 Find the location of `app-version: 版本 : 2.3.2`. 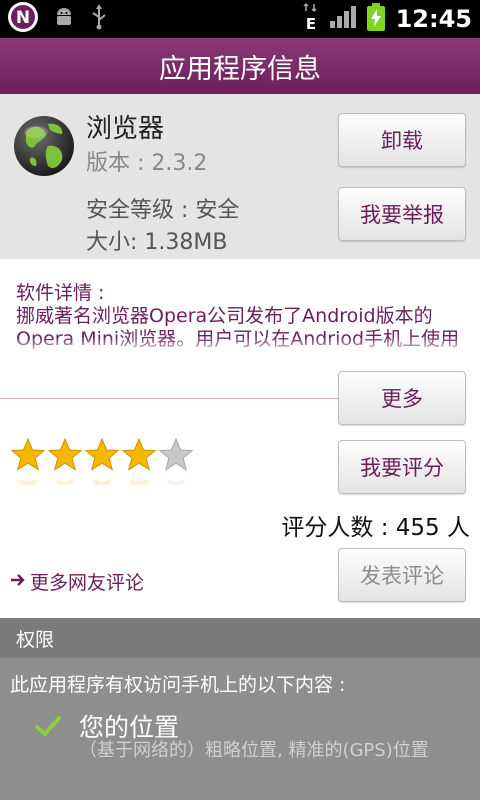

app-version: 版本 : 2.3.2 is located at coordinates (147, 163).